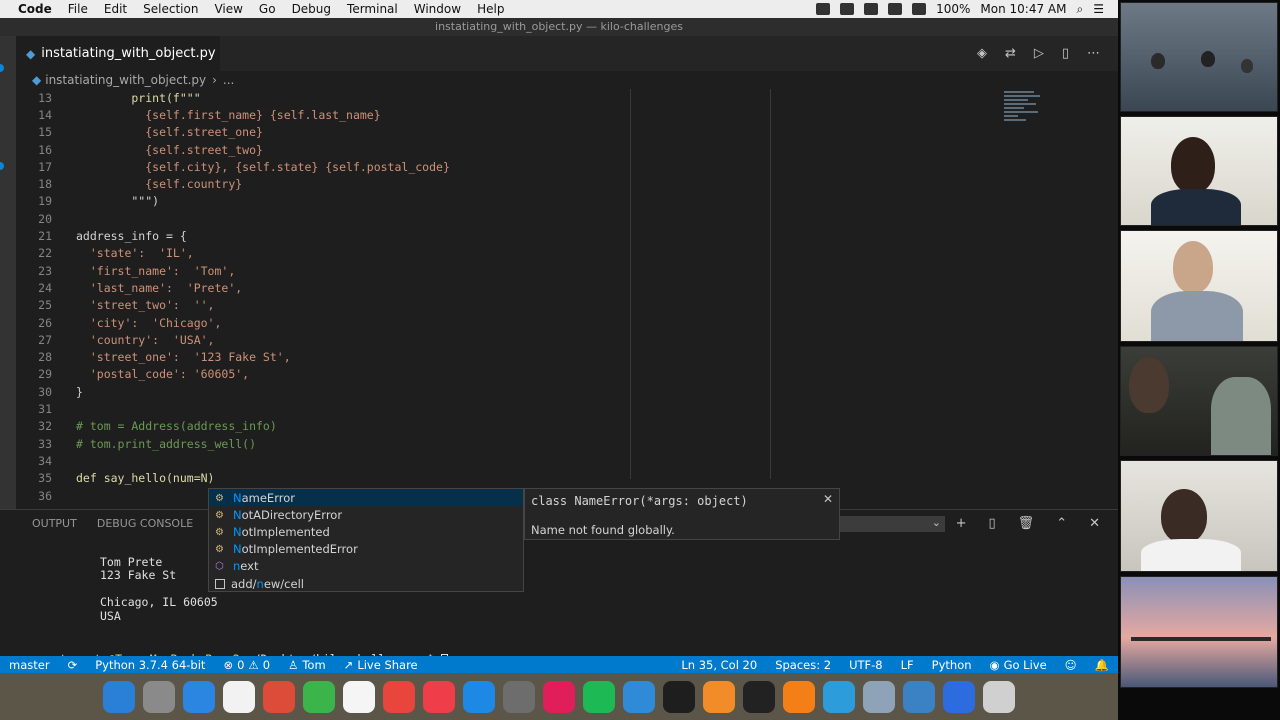  I want to click on vlc-icon, so click(871, 9).